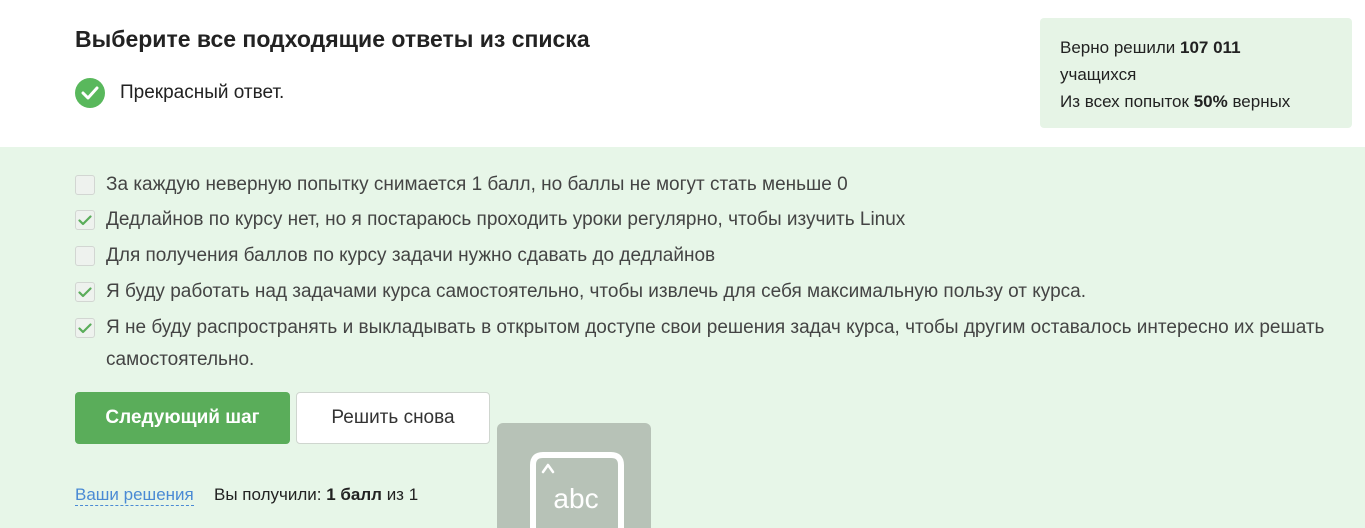 Image resolution: width=1365 pixels, height=528 pixels. What do you see at coordinates (402, 494) in the screenshot?
I see `score-suffix: из 1` at bounding box center [402, 494].